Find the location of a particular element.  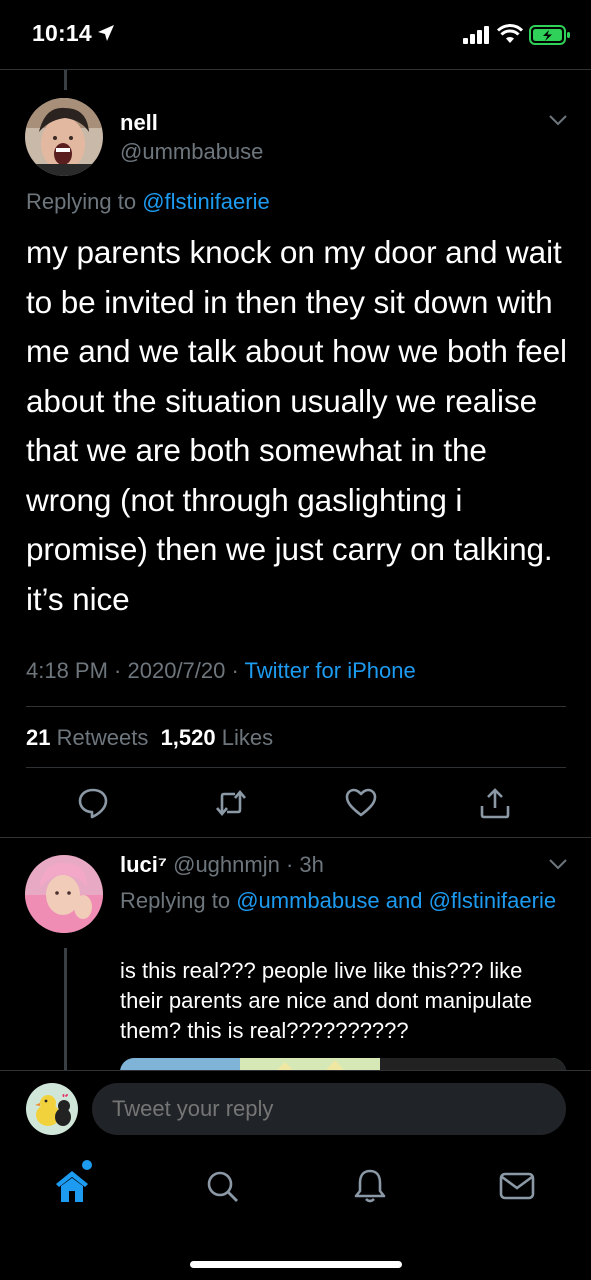

replying-to: Replying to @flstinifaerie is located at coordinates (148, 202).